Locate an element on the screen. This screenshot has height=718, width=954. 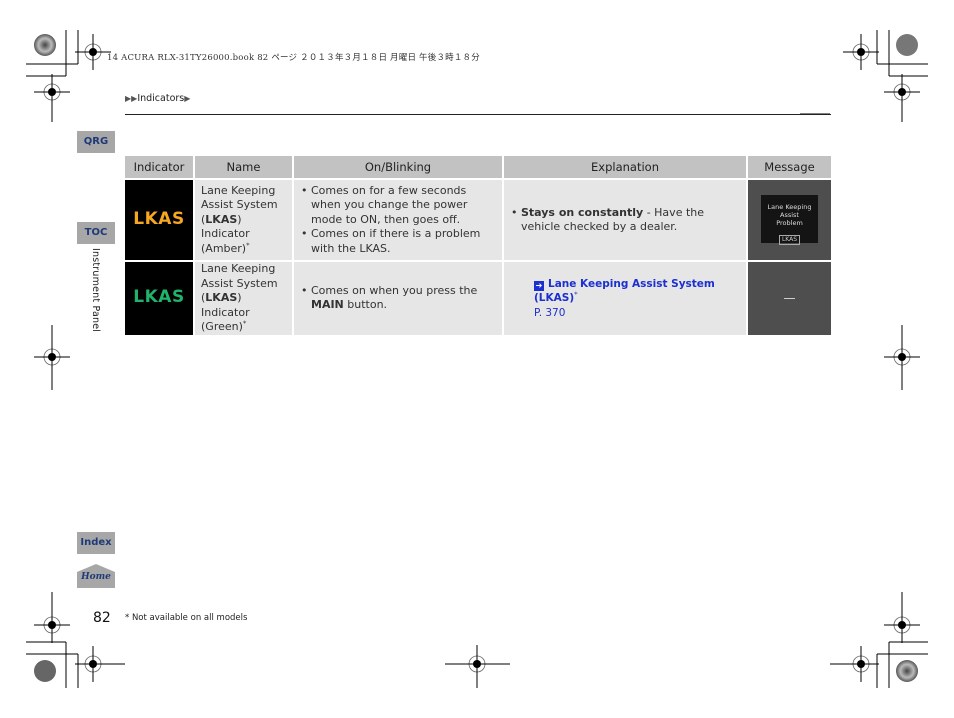
bullet-text: Comes on when you press the is located at coordinates (394, 290).